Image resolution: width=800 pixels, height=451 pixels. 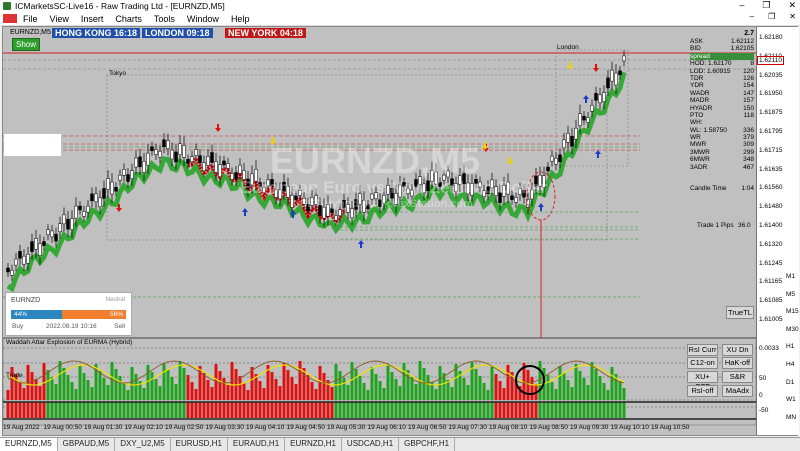 I want to click on xu-plus-off-button: XU+ OFF, so click(x=702, y=381).